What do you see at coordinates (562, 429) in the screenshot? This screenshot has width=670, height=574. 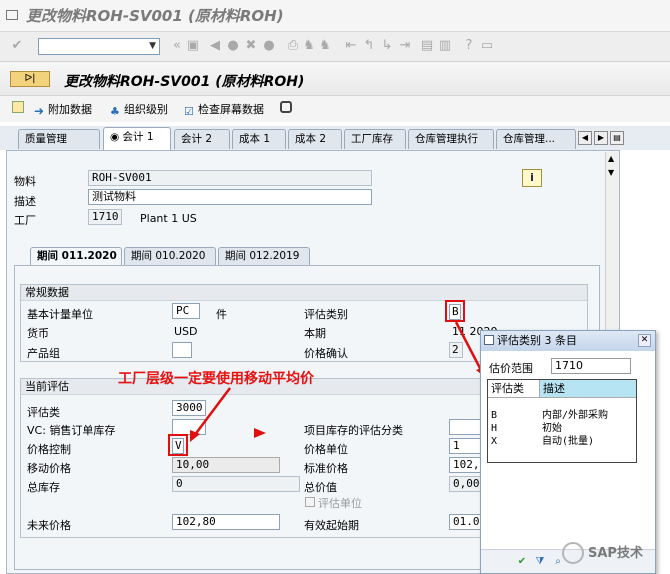 I see `table-row: H 初始` at bounding box center [562, 429].